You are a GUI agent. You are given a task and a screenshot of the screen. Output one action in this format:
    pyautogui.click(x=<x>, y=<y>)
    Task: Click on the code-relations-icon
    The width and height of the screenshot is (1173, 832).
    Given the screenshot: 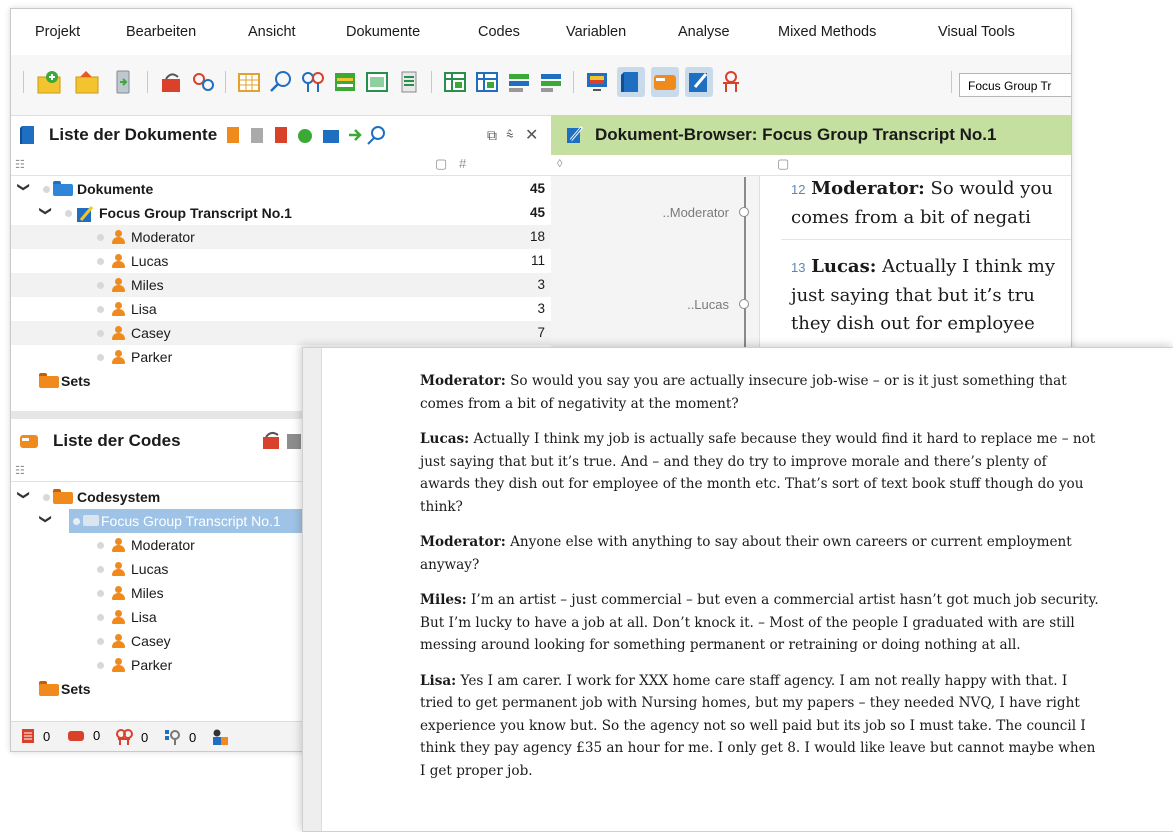 What is the action you would take?
    pyautogui.click(x=487, y=82)
    